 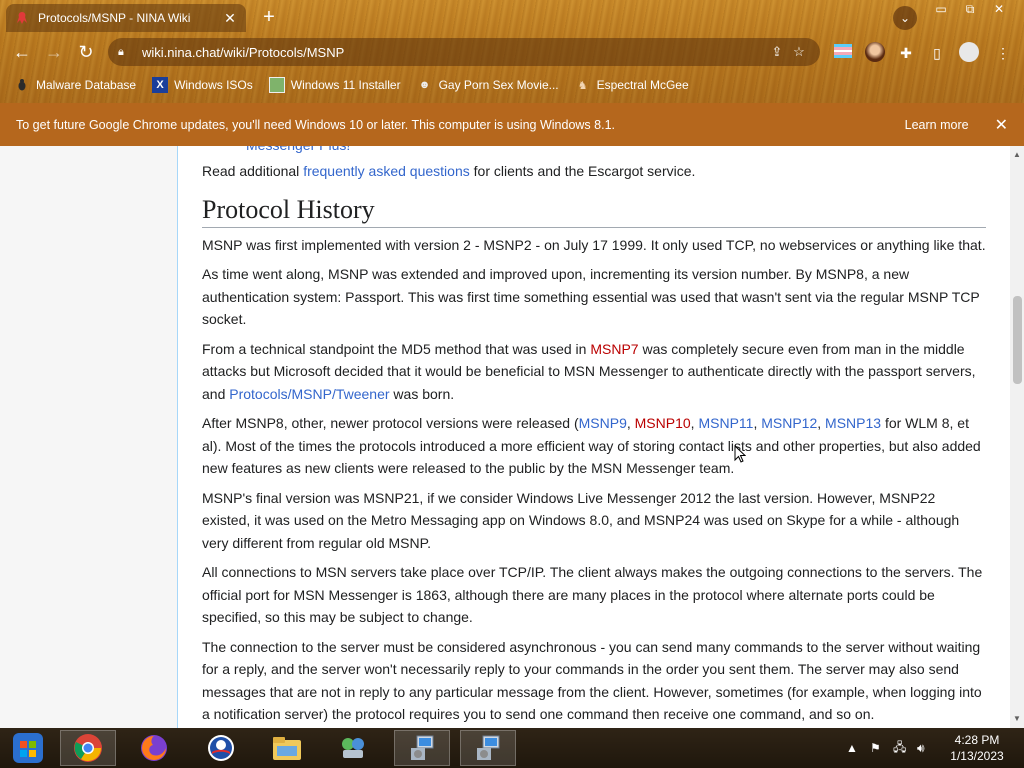 What do you see at coordinates (603, 423) in the screenshot?
I see `msnp9-link: MSNP9` at bounding box center [603, 423].